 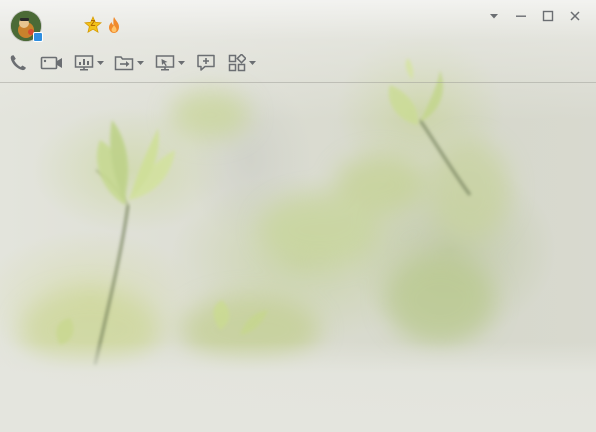 I want to click on create-discussion-button, so click(x=206, y=63).